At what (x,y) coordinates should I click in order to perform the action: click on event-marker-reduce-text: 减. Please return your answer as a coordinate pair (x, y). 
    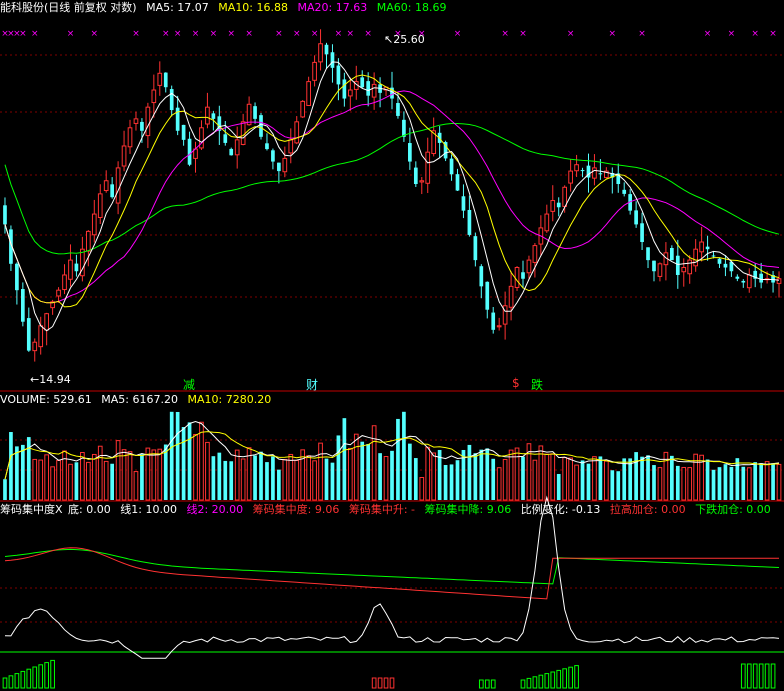
    Looking at the image, I should click on (189, 385).